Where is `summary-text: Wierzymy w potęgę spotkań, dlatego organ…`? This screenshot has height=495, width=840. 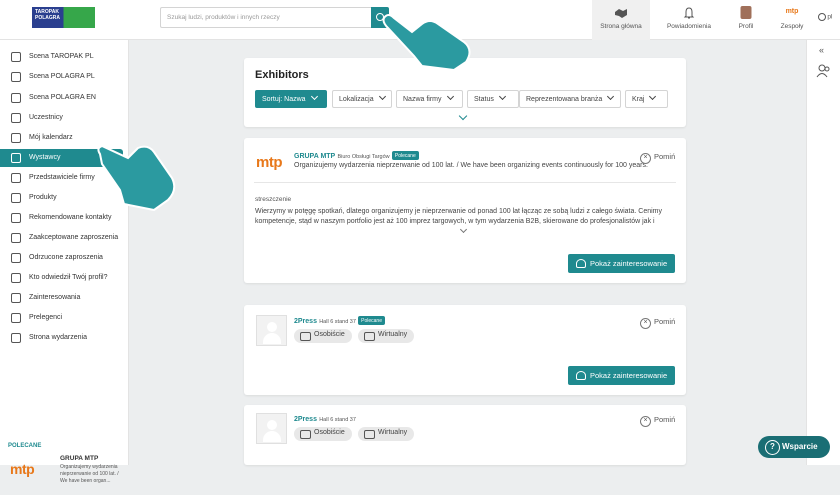 summary-text: Wierzymy w potęgę spotkań, dlatego organ… is located at coordinates (458, 216).